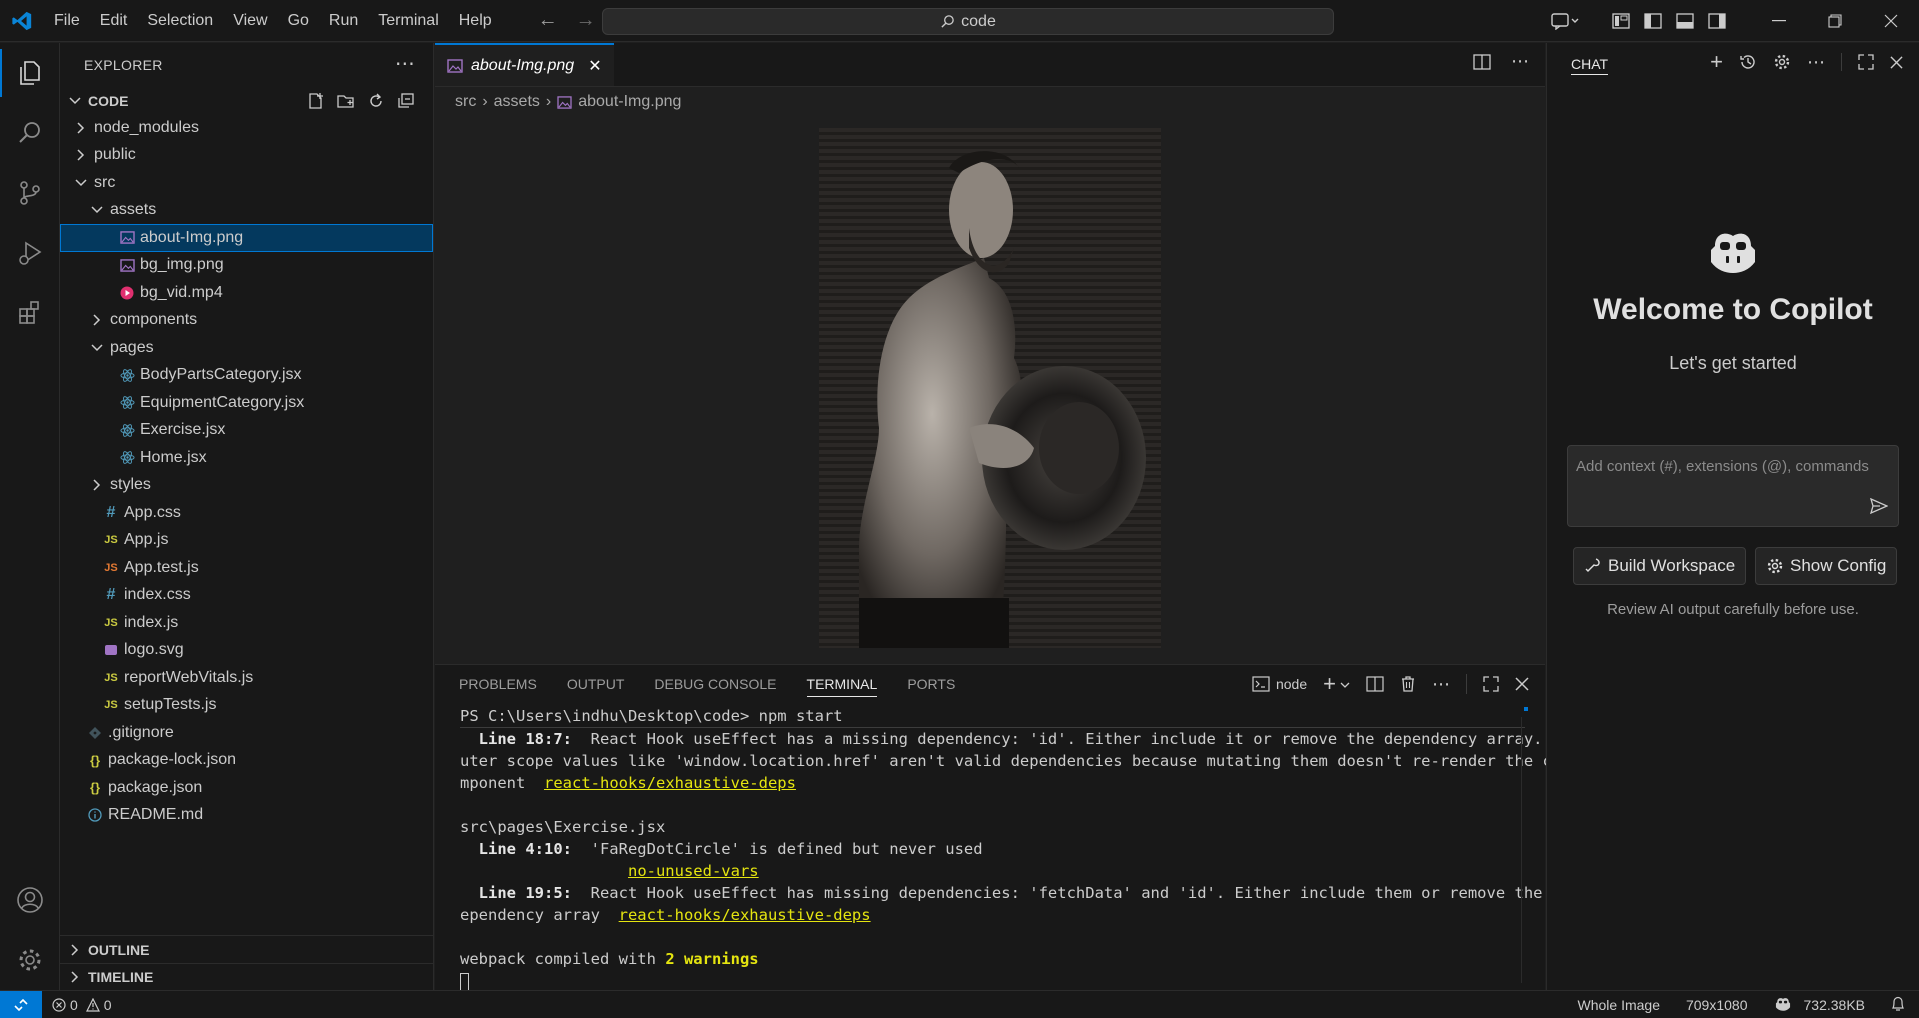 The width and height of the screenshot is (1919, 1018). I want to click on file-exercise-jsx: Exercise.jsx, so click(246, 431).